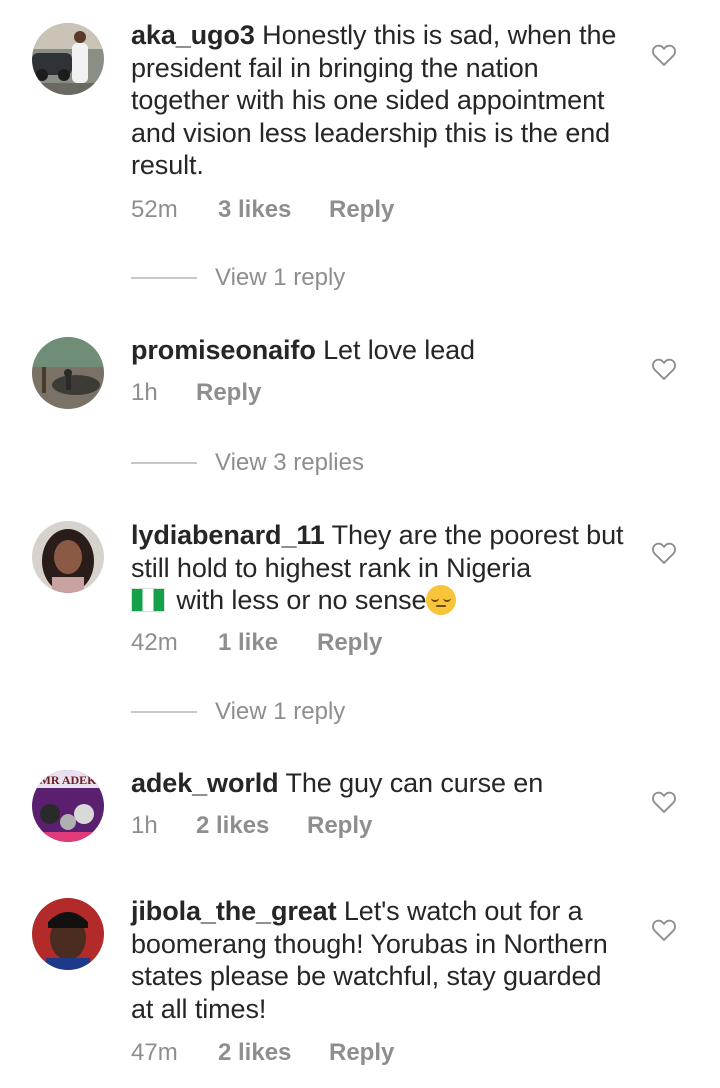 Image resolution: width=720 pixels, height=1088 pixels. I want to click on pensive-face-icon, so click(441, 600).